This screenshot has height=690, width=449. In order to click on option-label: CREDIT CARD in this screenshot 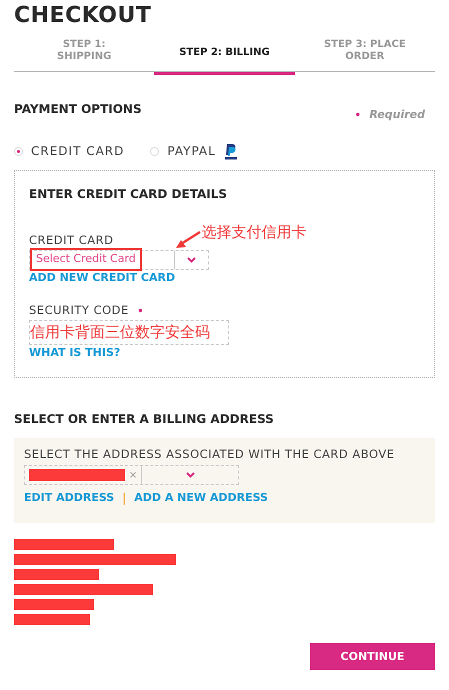, I will do `click(77, 151)`.